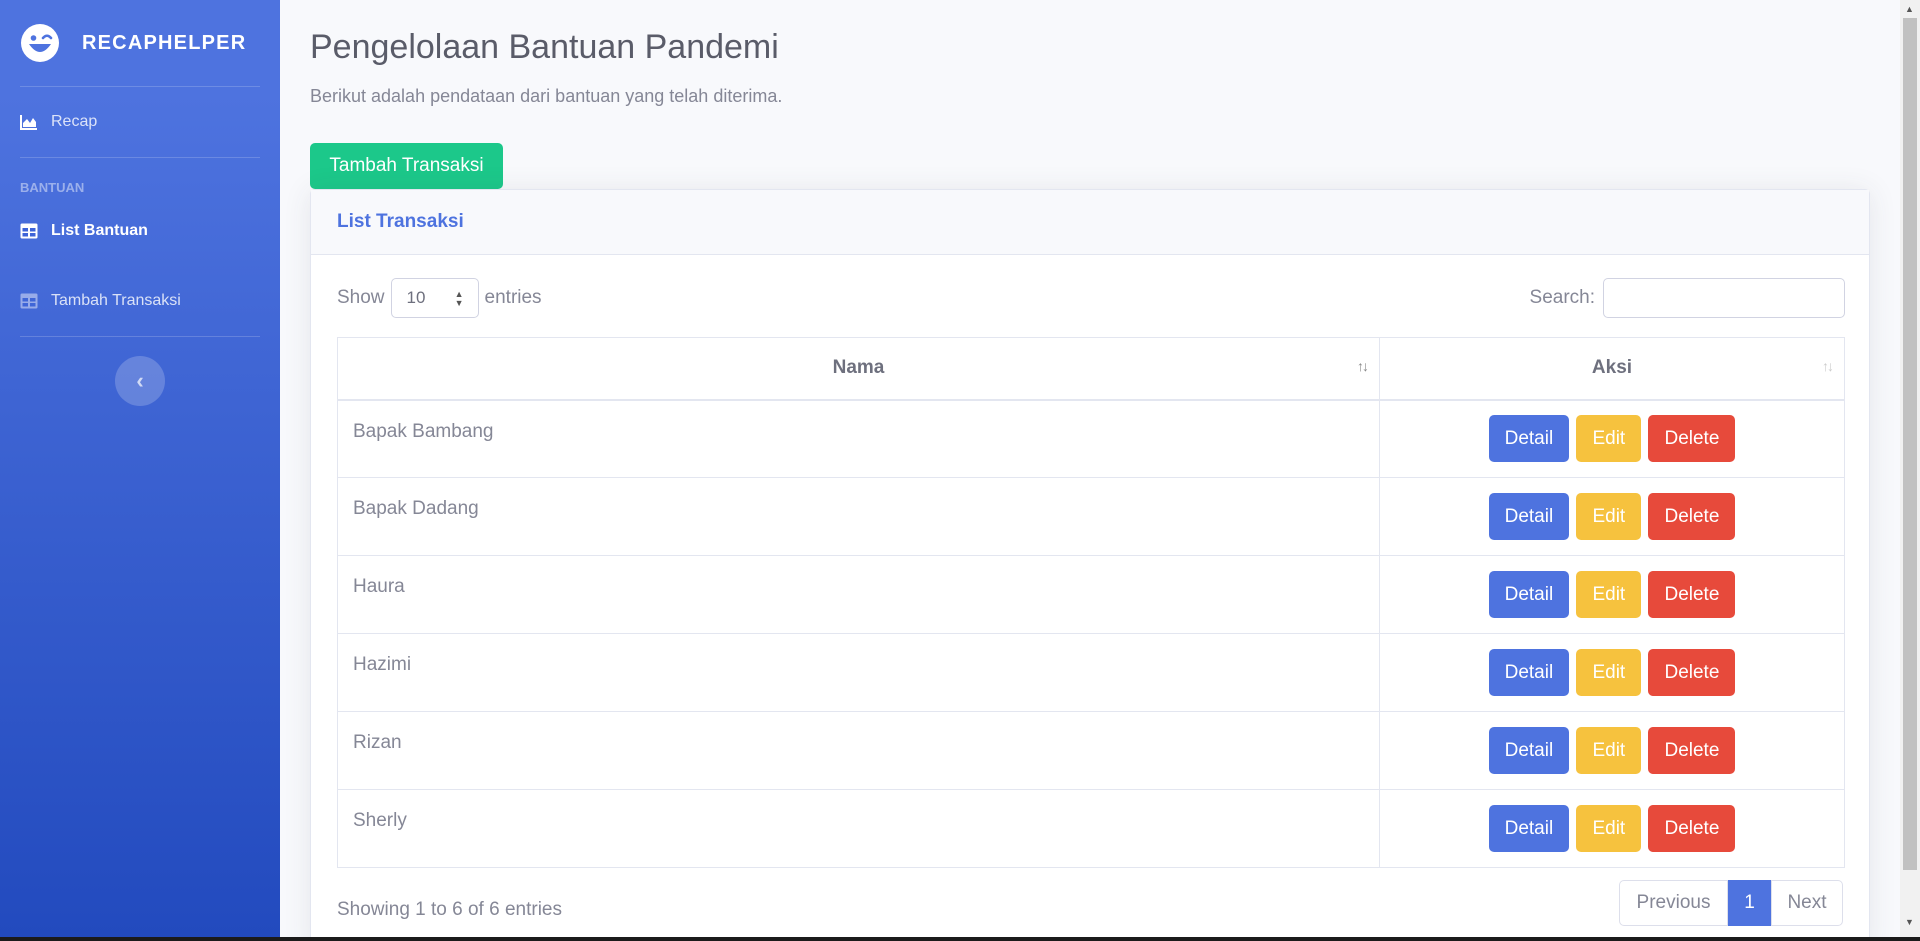 The image size is (1920, 941). I want to click on column-header-aksi: Aksi ↑↓, so click(1612, 369).